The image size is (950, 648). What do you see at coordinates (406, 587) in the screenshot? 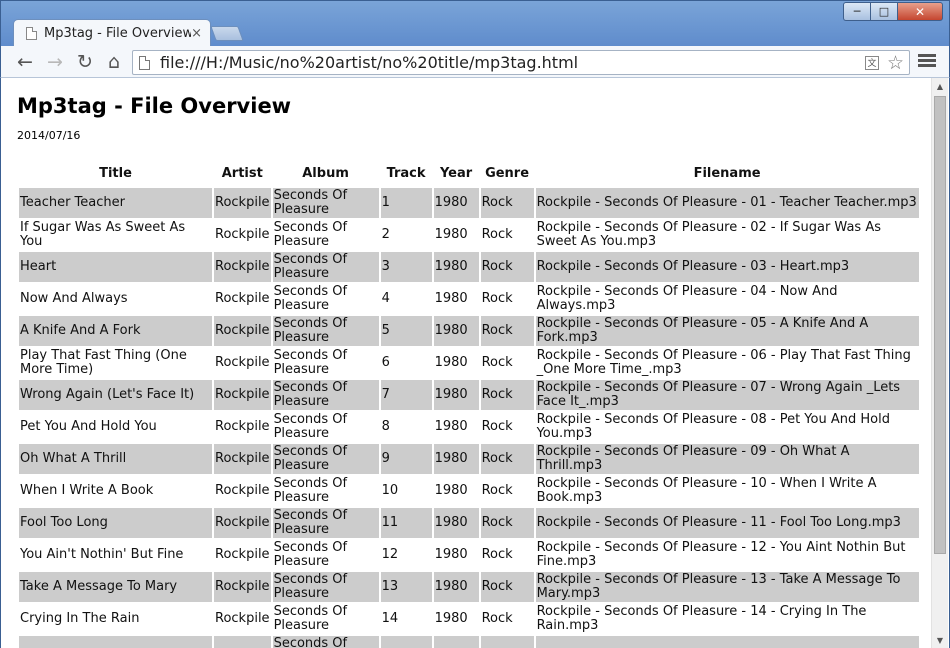
I see `cell-track: 13` at bounding box center [406, 587].